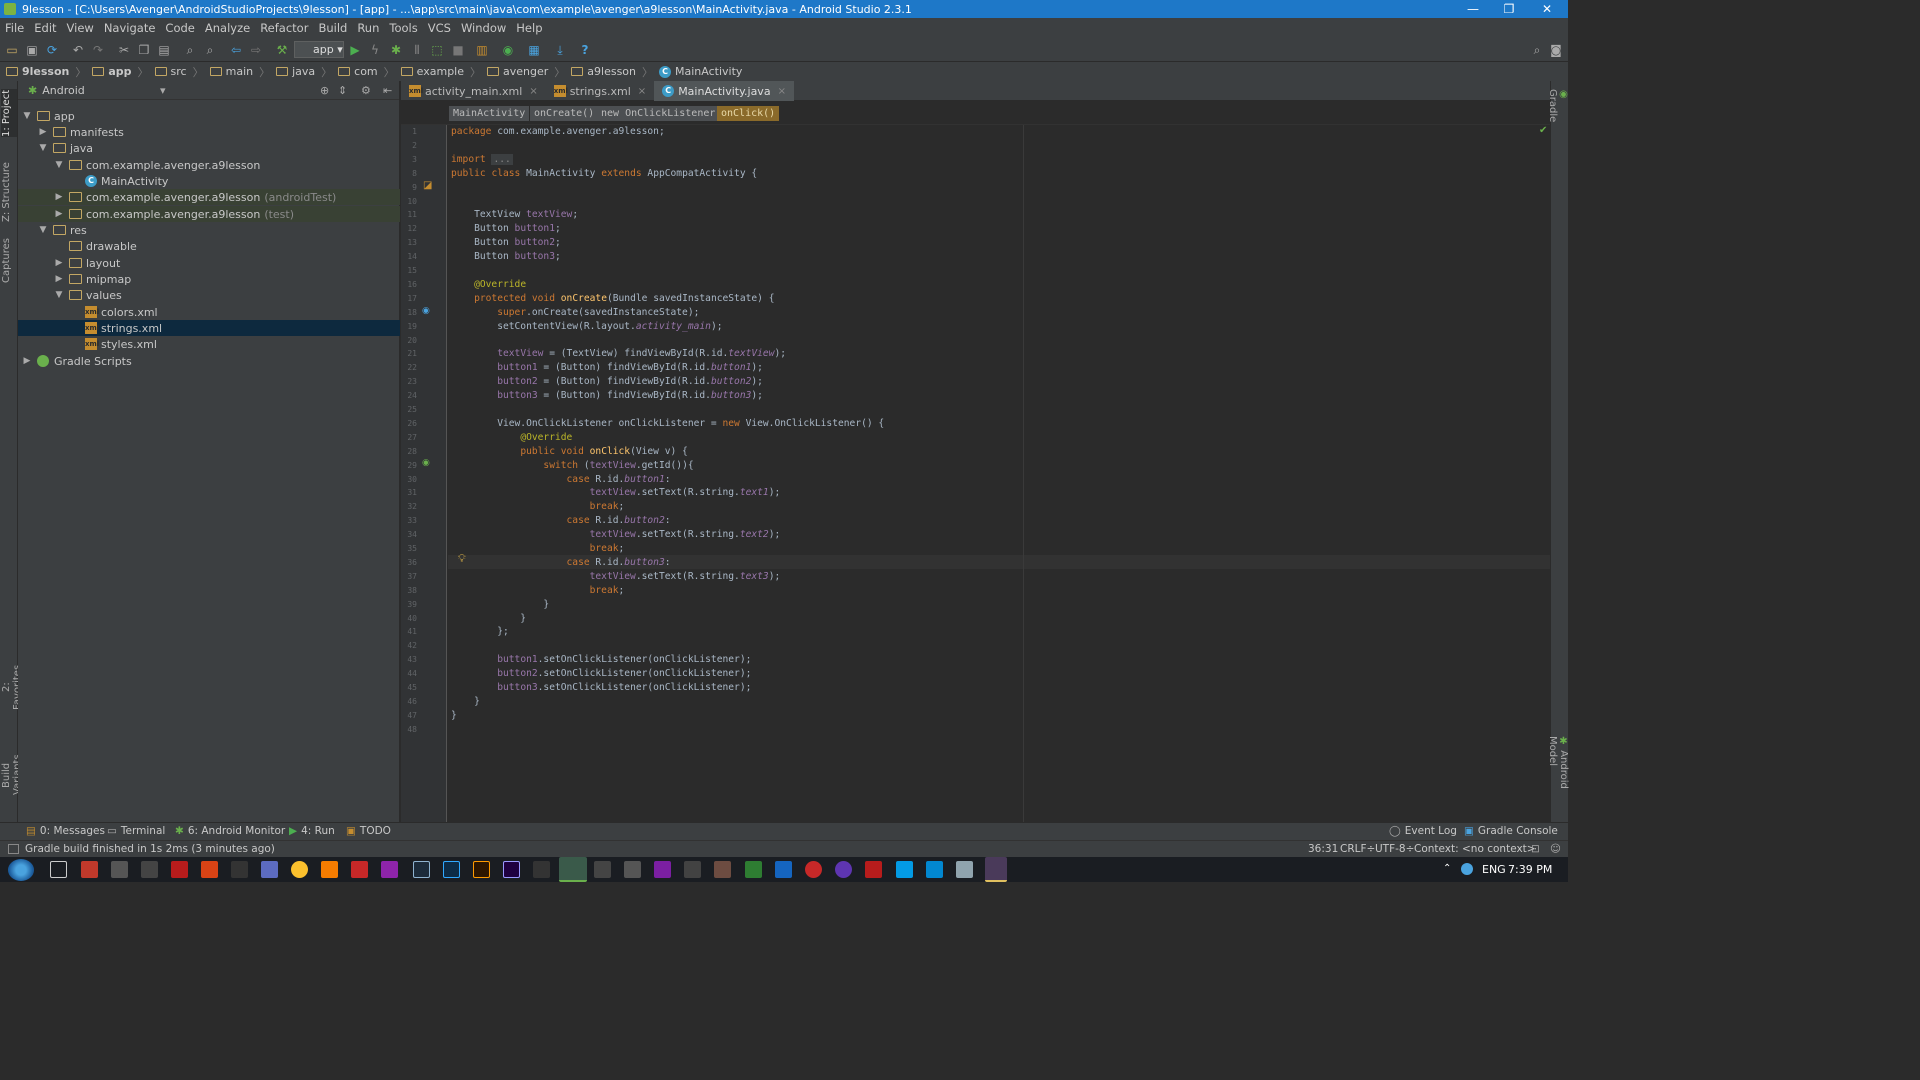  I want to click on chrome-icon, so click(299, 869).